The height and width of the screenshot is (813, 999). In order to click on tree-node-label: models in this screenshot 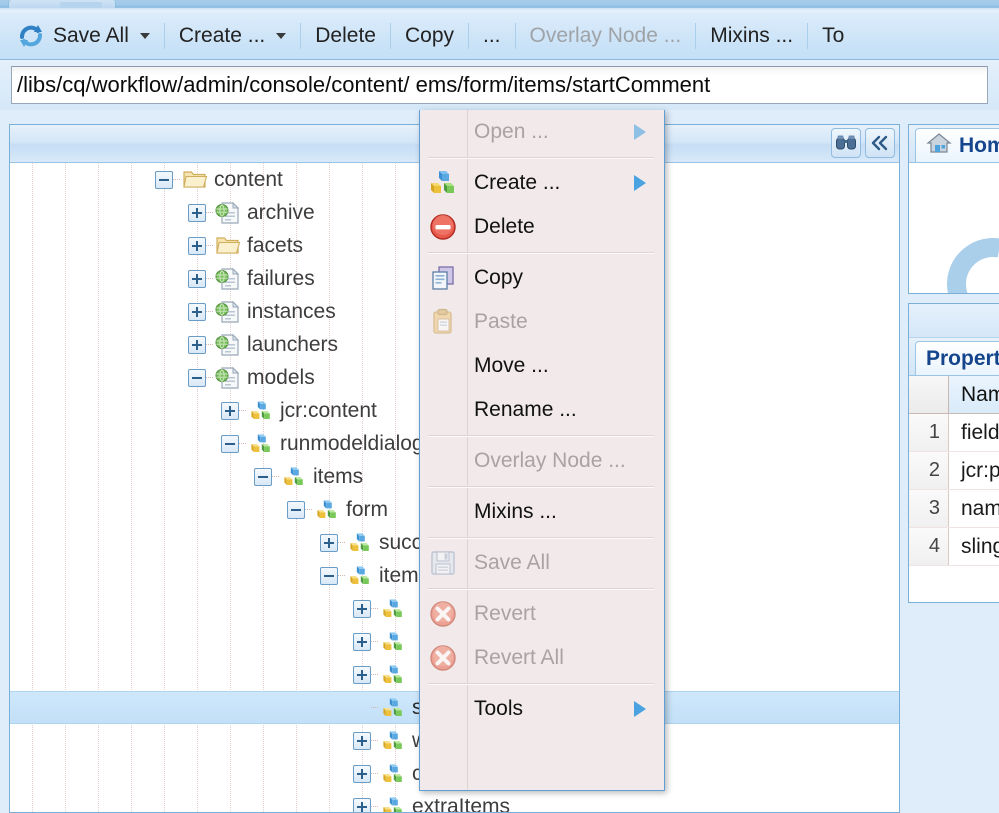, I will do `click(281, 377)`.